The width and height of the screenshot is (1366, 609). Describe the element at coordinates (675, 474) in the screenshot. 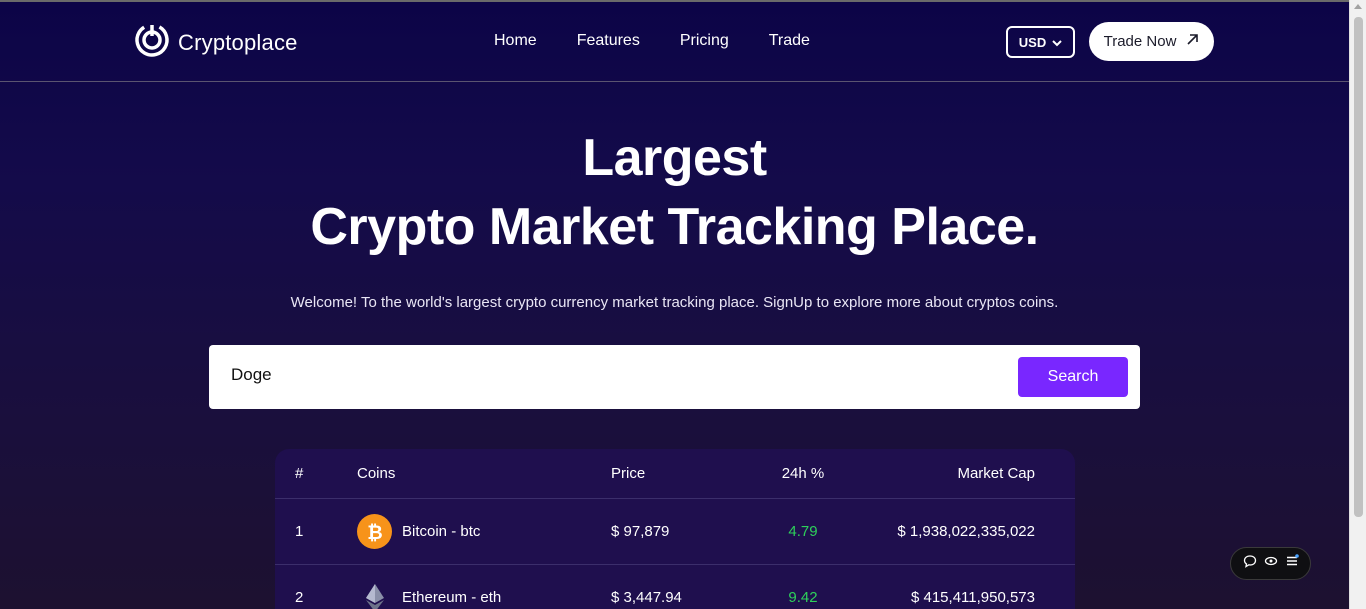

I see `table-header: # Coins Price 24h % Market Cap` at that location.